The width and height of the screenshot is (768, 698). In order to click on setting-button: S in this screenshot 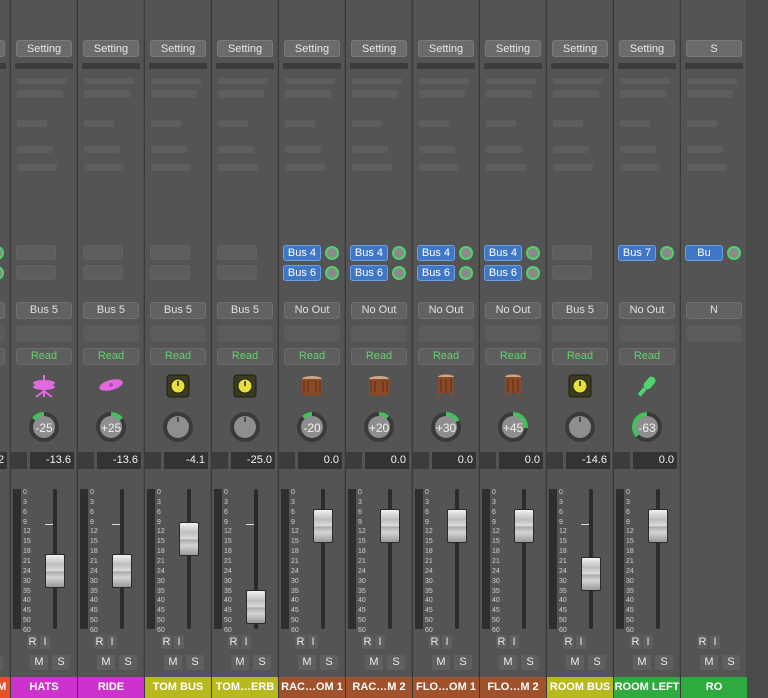, I will do `click(714, 48)`.